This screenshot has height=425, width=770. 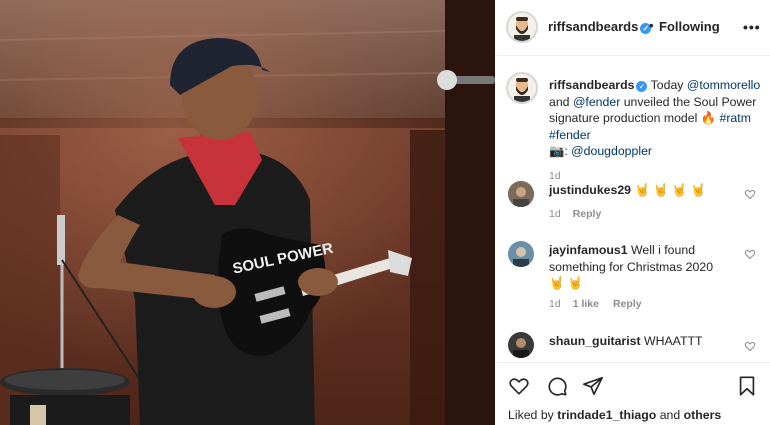 I want to click on author-username: riffsandbeards ✓, so click(x=600, y=26).